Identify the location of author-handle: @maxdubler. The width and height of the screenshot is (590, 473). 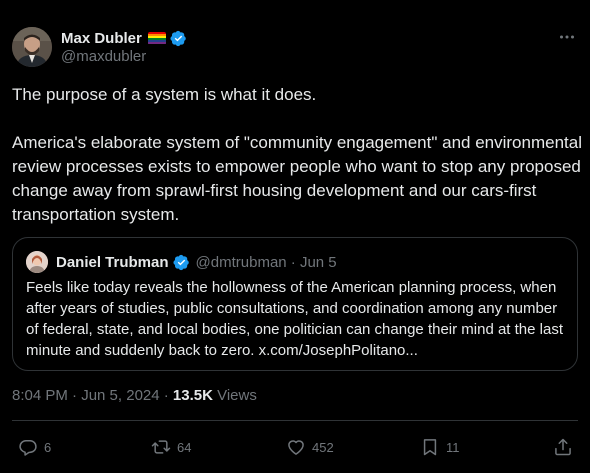
(103, 56).